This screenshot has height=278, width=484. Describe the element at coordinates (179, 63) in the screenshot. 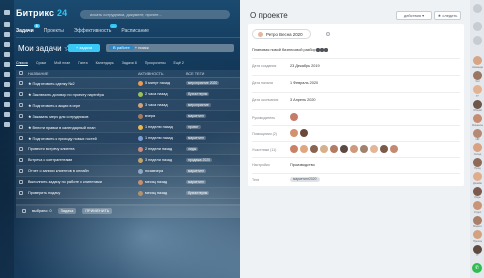

I see `counter-more: Ещё 2` at that location.